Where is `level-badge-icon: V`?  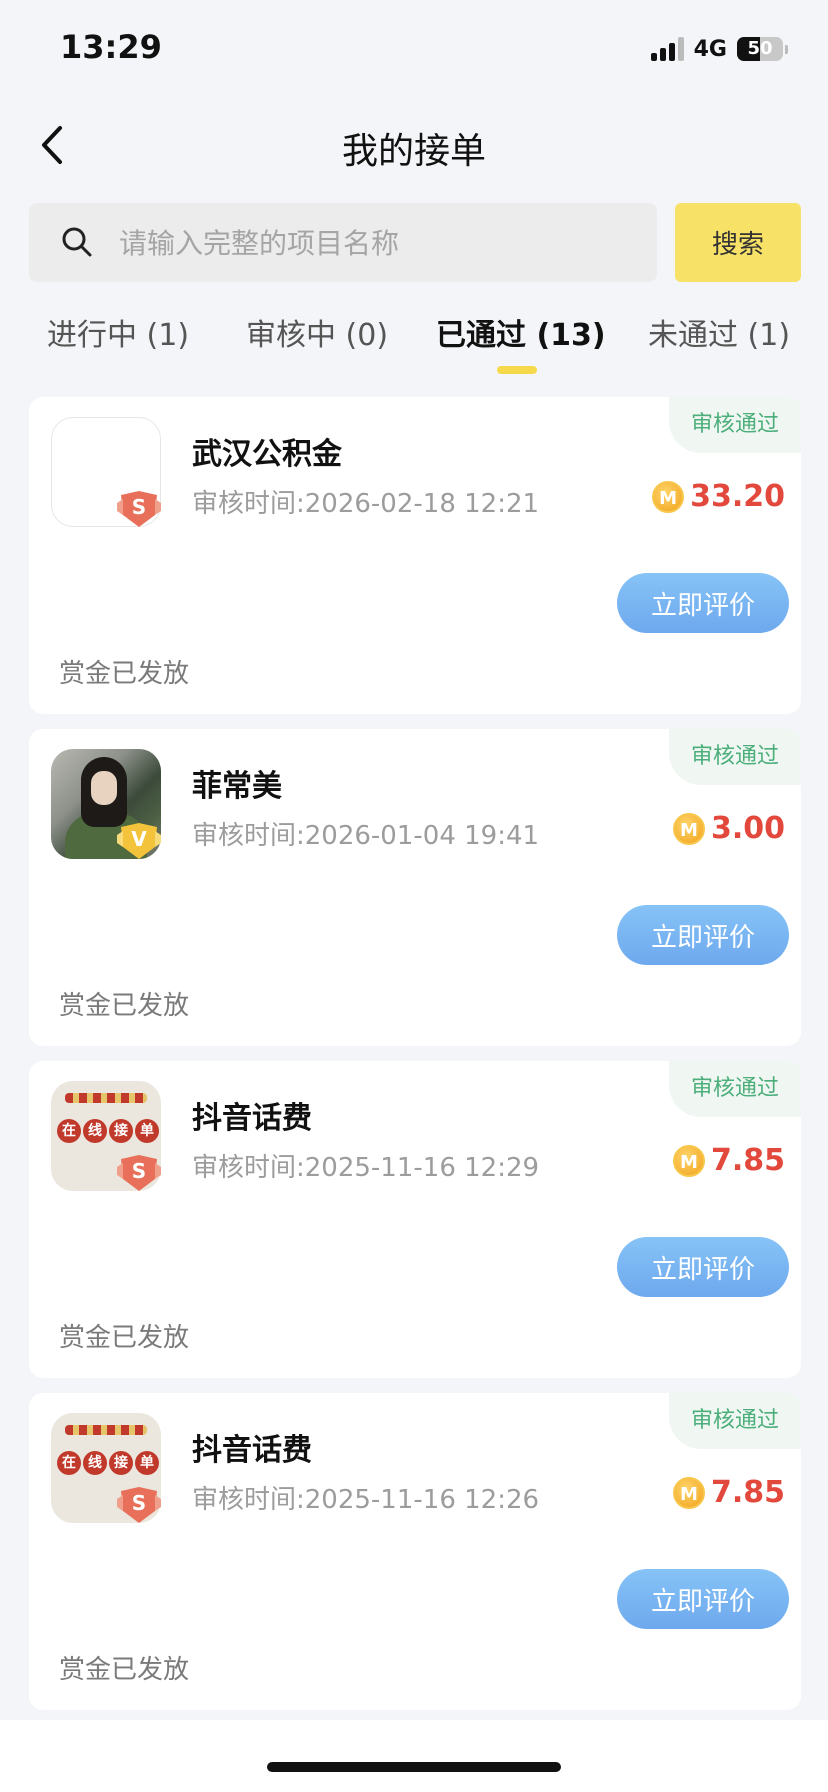
level-badge-icon: V is located at coordinates (139, 841).